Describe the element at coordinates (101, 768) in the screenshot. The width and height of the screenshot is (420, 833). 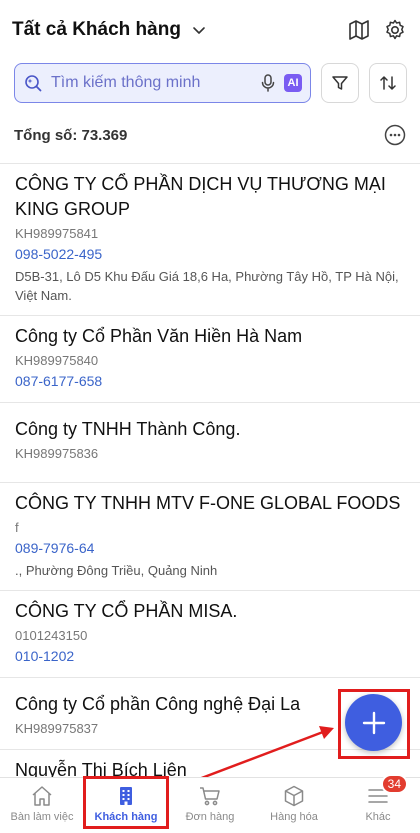
I see `customer-name: Nguyễn Thị Bích Liên` at that location.